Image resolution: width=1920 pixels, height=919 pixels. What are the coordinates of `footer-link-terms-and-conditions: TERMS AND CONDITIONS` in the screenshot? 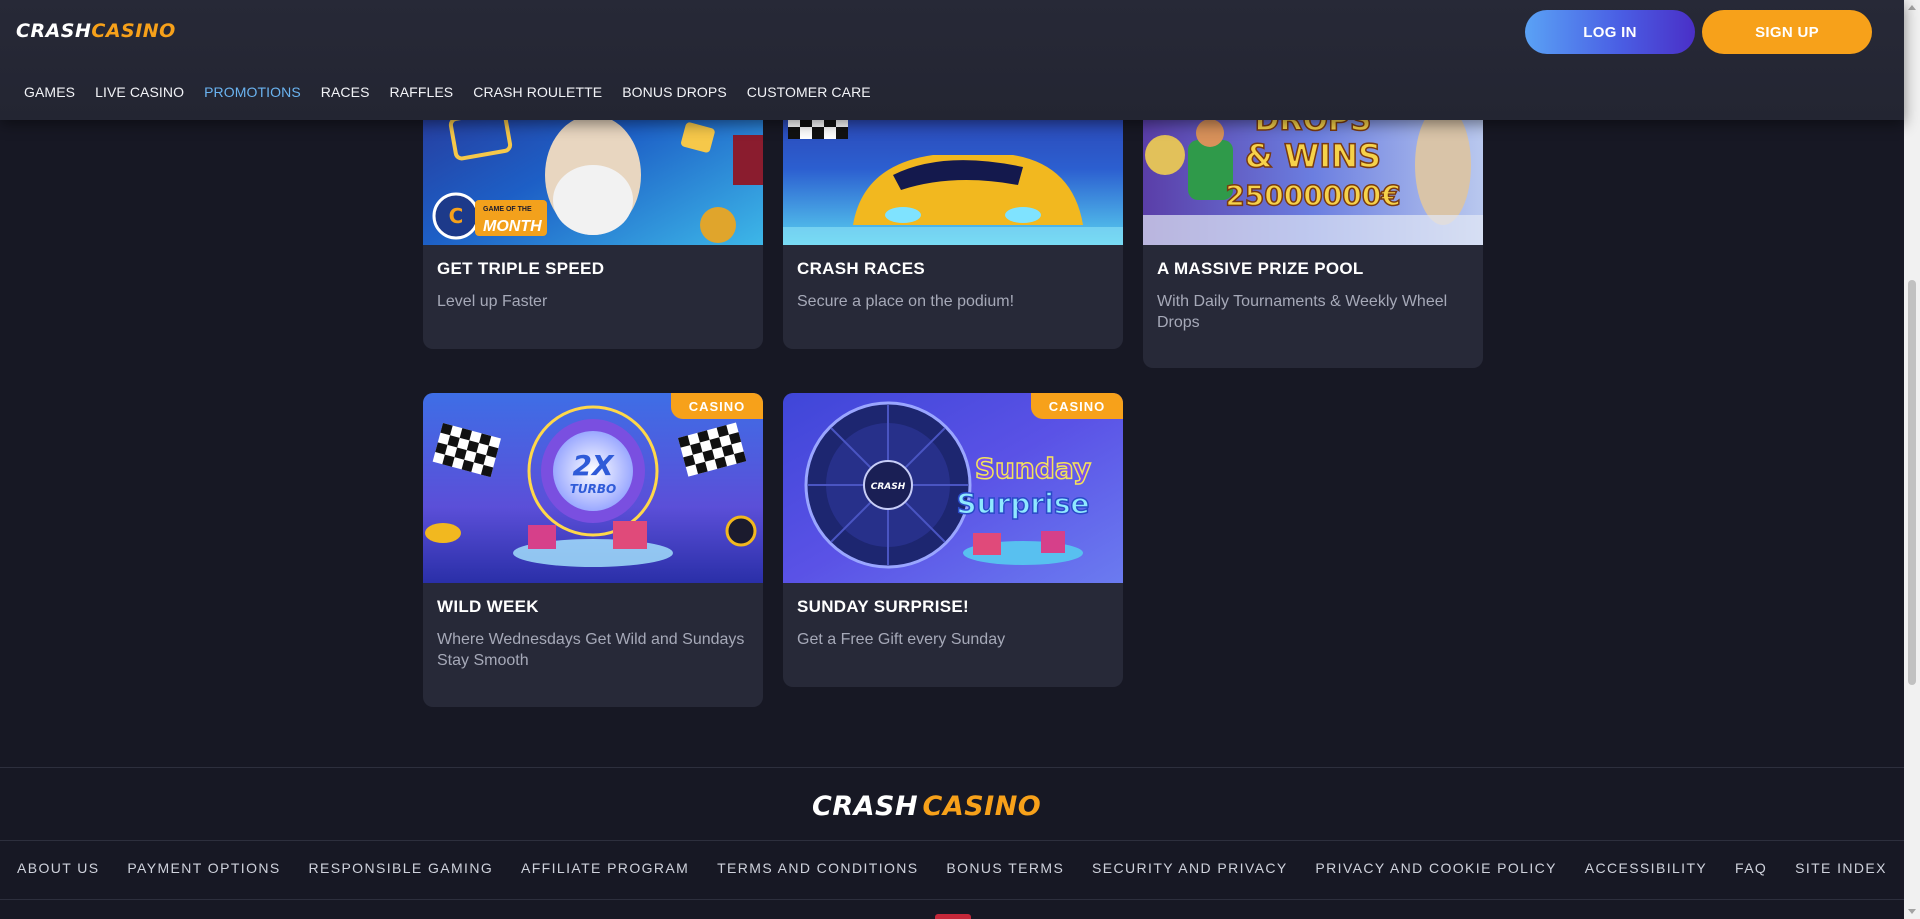 It's located at (817, 868).